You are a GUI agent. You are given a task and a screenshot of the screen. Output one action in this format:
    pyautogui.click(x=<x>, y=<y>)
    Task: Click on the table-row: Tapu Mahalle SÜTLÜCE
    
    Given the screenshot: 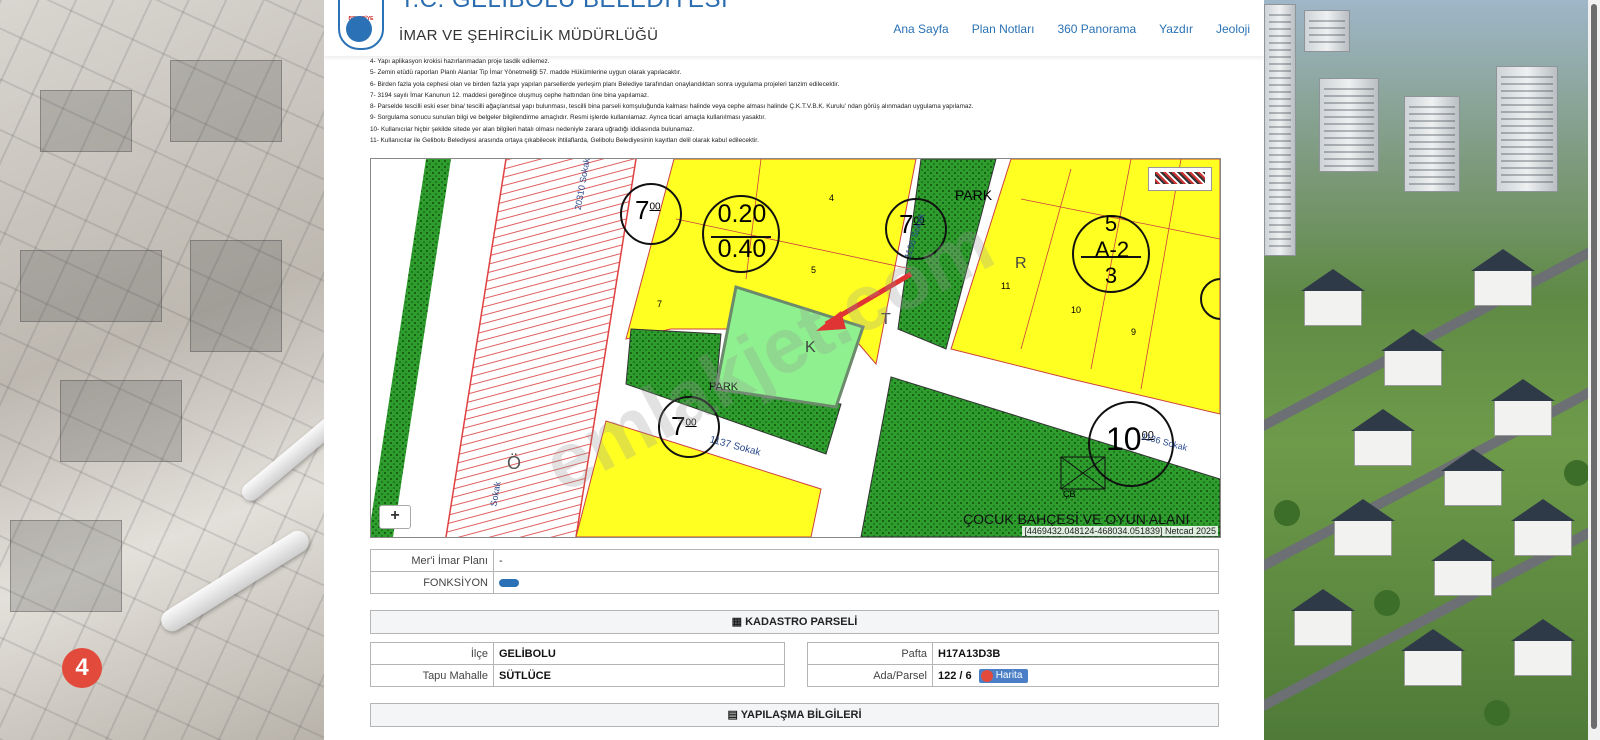 What is the action you would take?
    pyautogui.click(x=577, y=675)
    